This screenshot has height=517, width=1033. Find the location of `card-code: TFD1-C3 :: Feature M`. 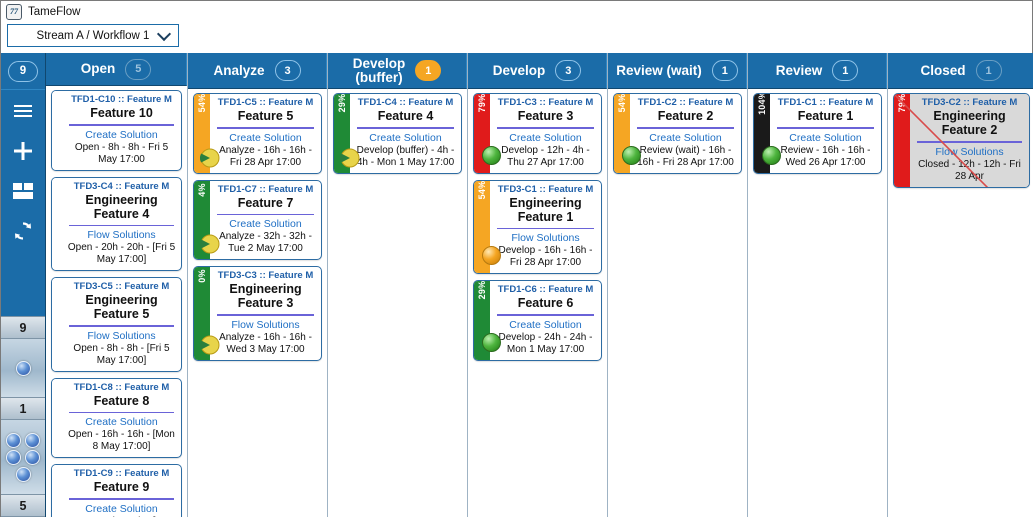

card-code: TFD1-C3 :: Feature M is located at coordinates (545, 102).